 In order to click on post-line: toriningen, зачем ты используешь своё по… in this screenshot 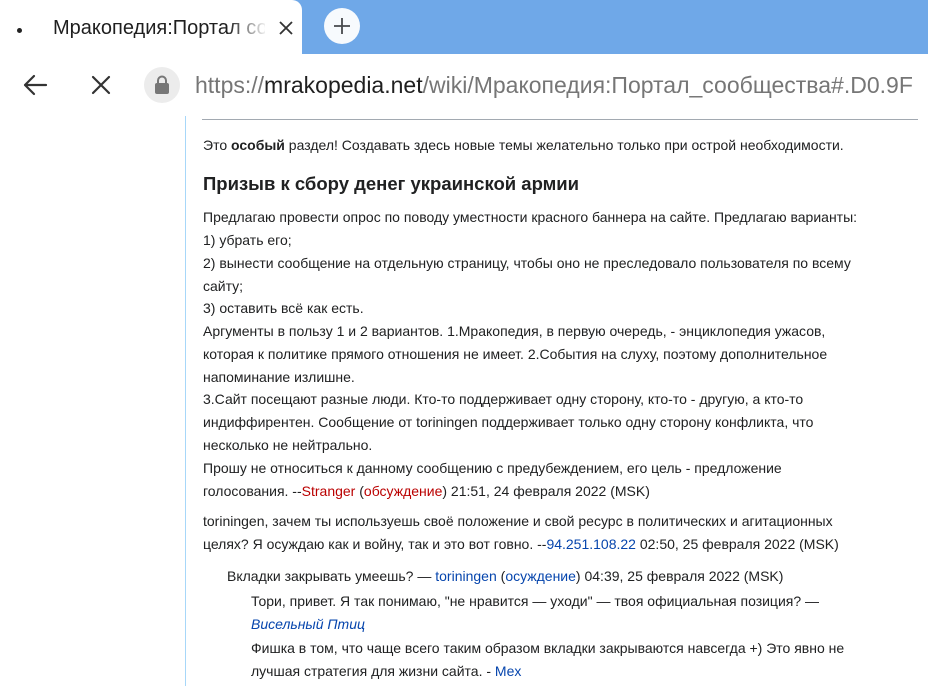, I will do `click(518, 521)`.